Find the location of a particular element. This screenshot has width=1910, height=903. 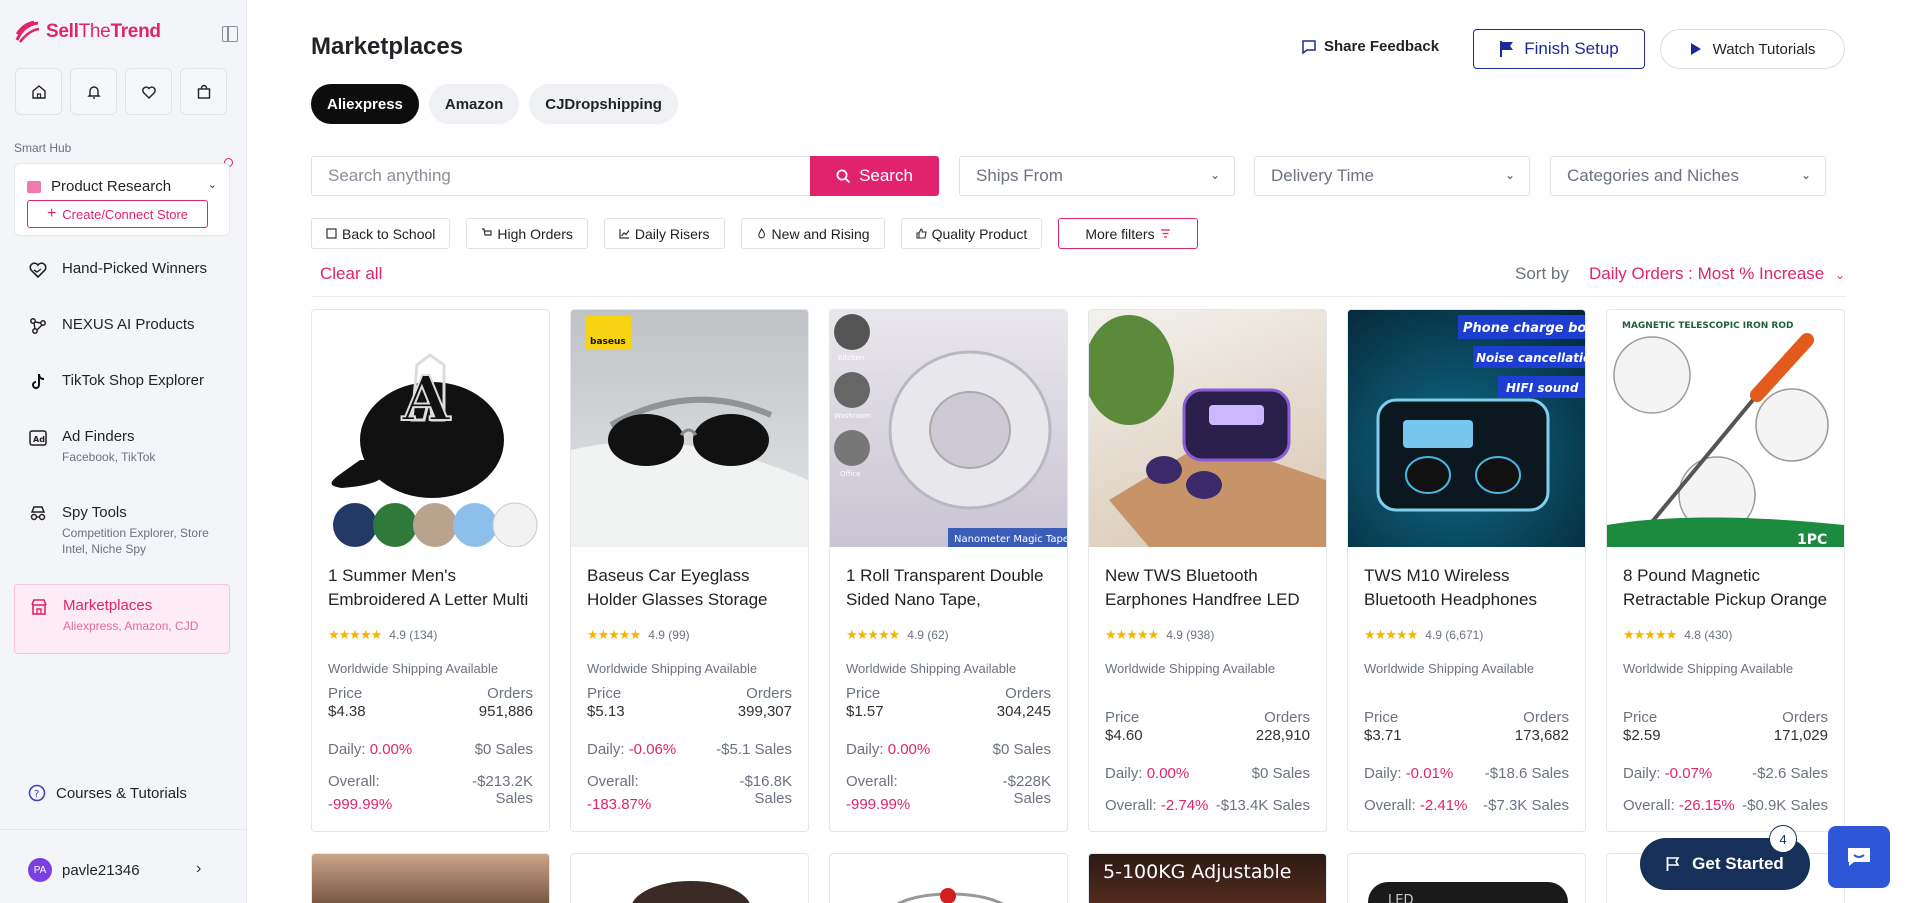

chip-daily-risers: Daily Risers is located at coordinates (664, 233).